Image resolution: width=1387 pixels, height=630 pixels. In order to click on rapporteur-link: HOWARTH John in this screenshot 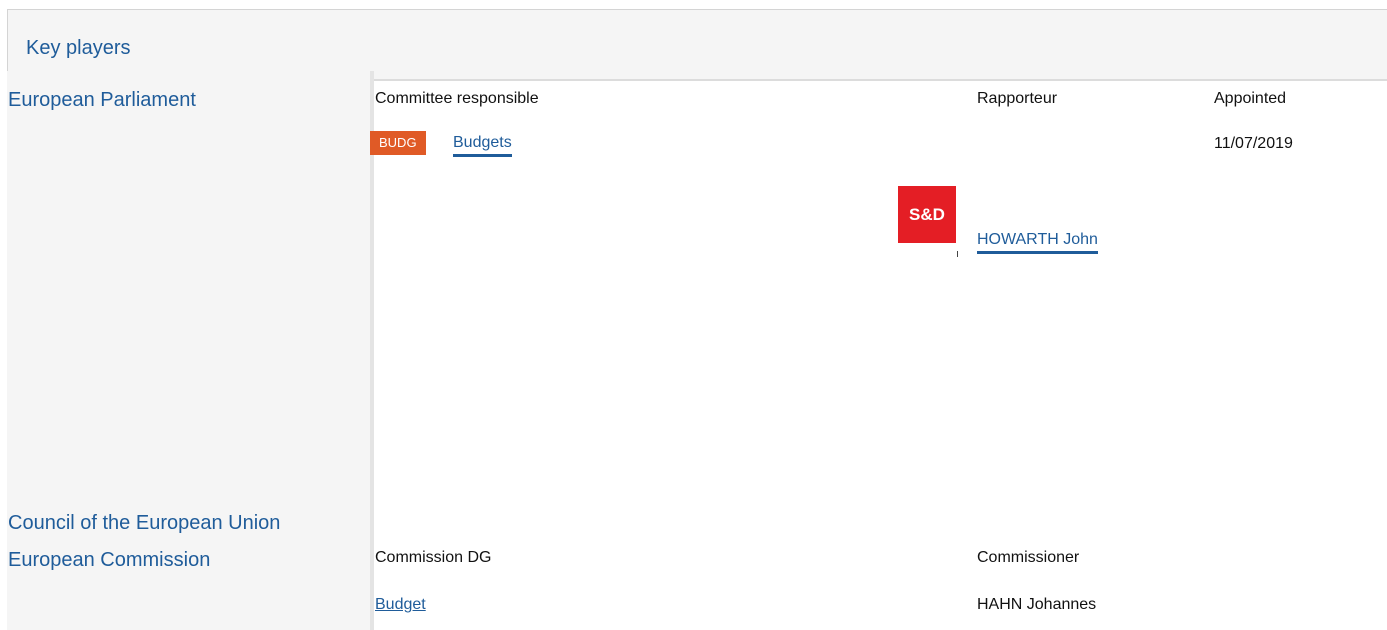, I will do `click(1037, 242)`.